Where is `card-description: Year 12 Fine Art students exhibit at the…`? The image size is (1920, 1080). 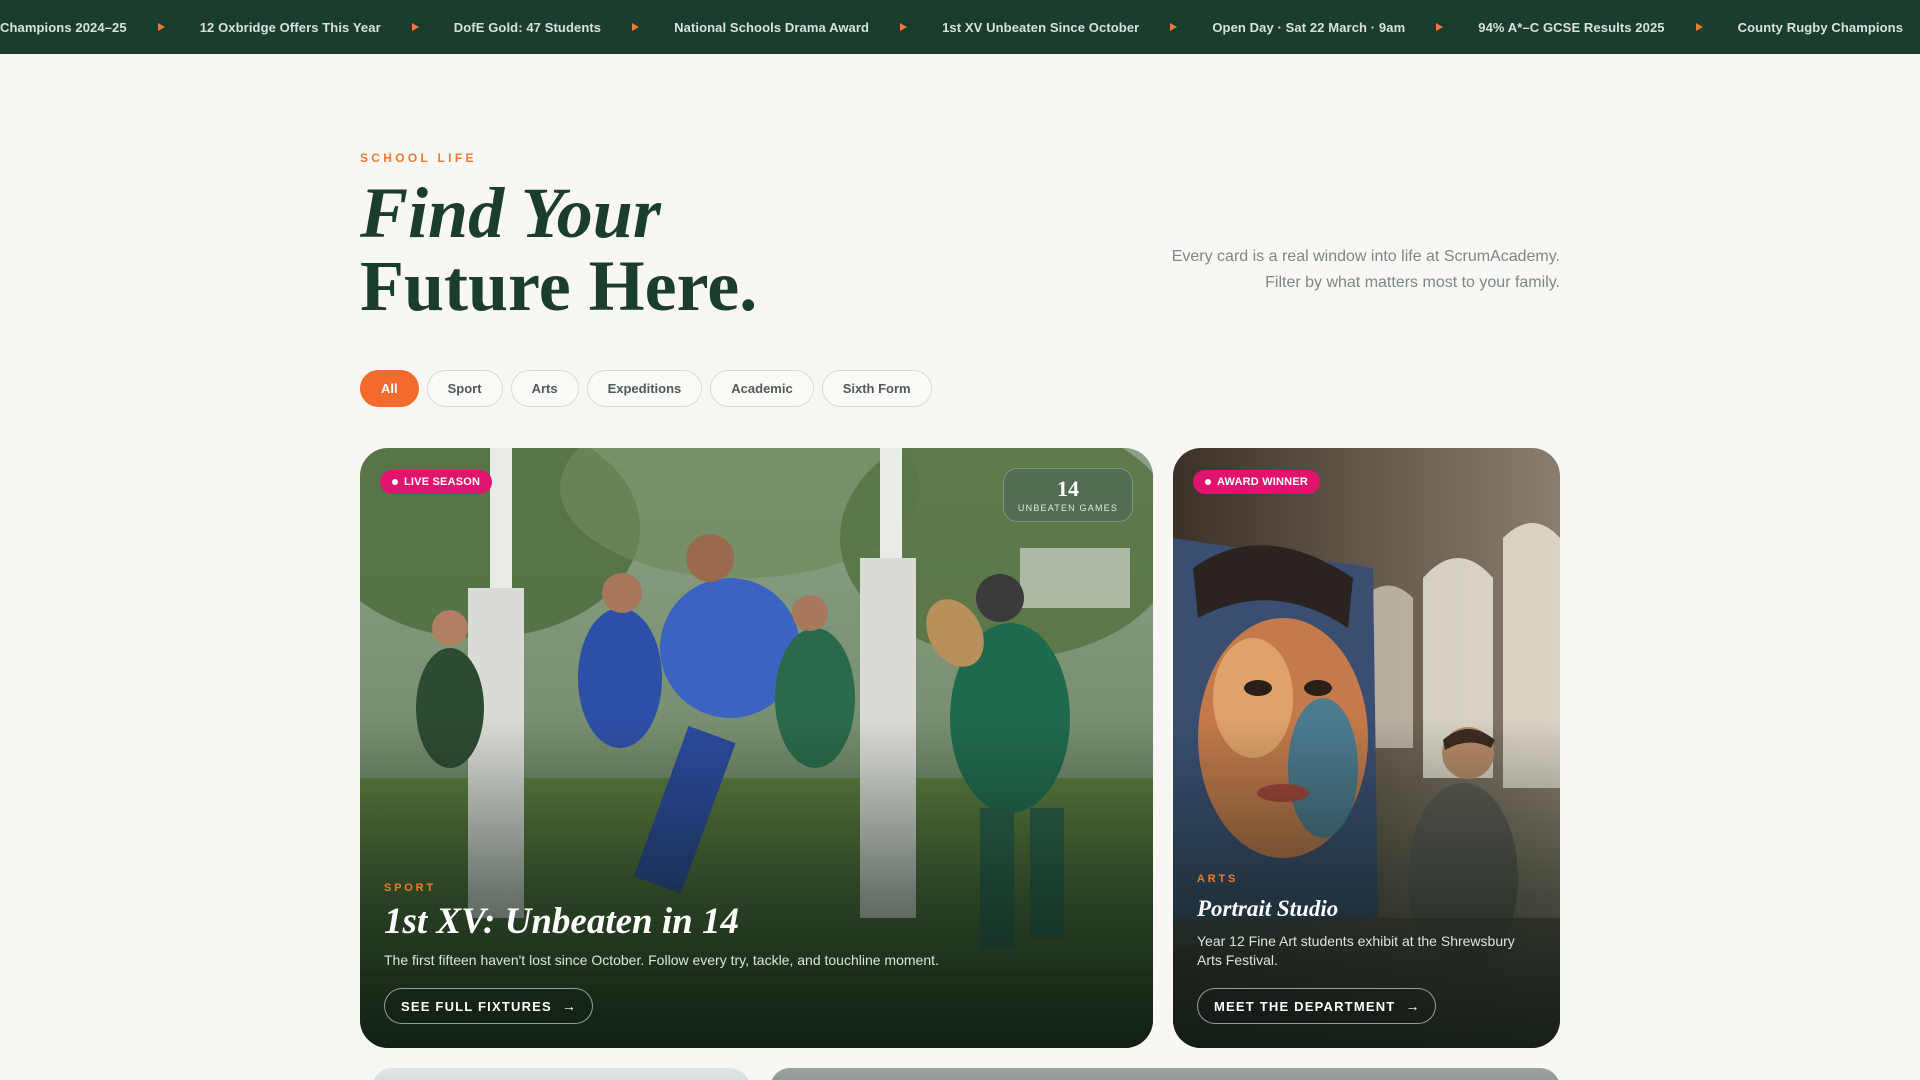
card-description: Year 12 Fine Art students exhibit at the… is located at coordinates (1356, 950).